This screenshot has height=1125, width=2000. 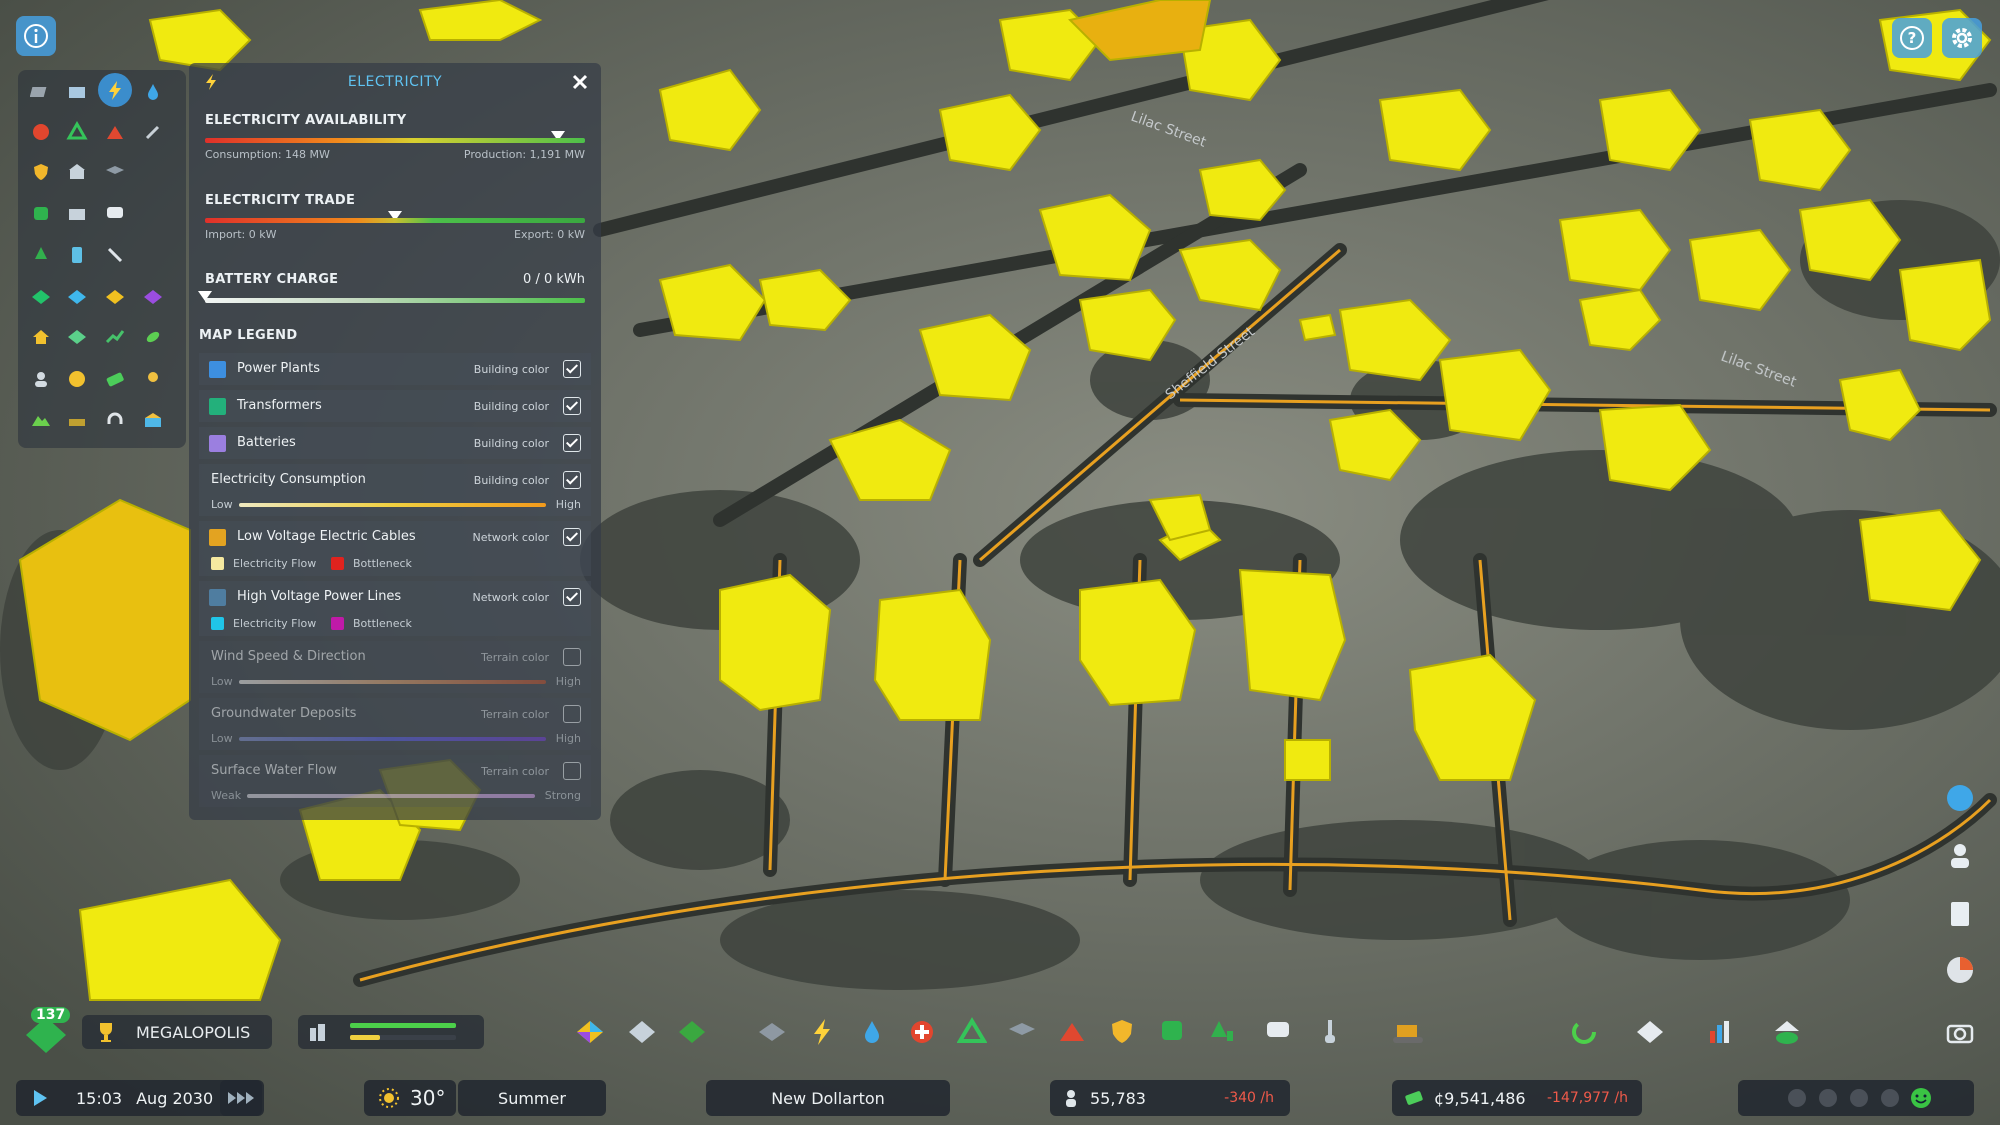 What do you see at coordinates (391, 1032) in the screenshot?
I see `progress-pill` at bounding box center [391, 1032].